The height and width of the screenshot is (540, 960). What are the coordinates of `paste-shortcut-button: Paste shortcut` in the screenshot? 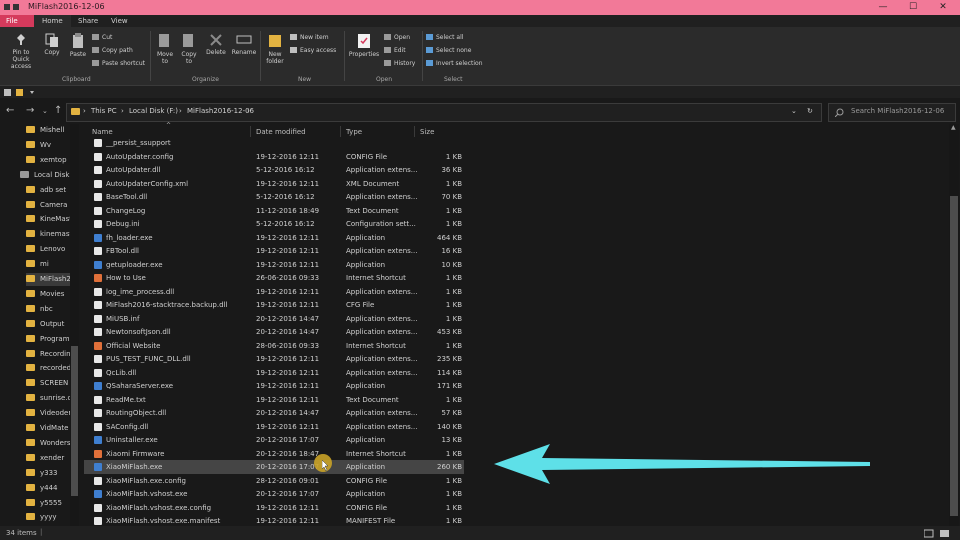 It's located at (118, 63).